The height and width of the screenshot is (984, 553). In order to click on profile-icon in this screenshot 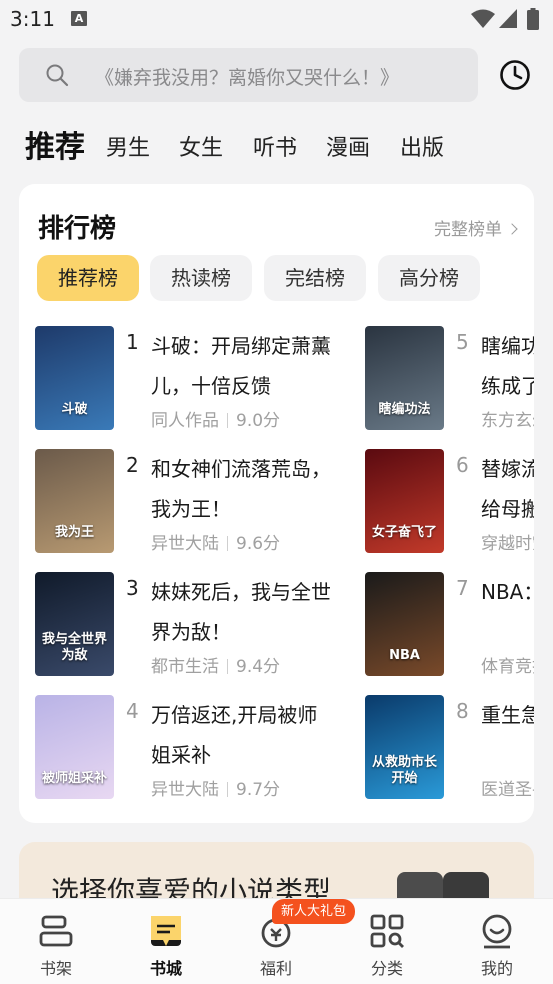, I will do `click(497, 931)`.